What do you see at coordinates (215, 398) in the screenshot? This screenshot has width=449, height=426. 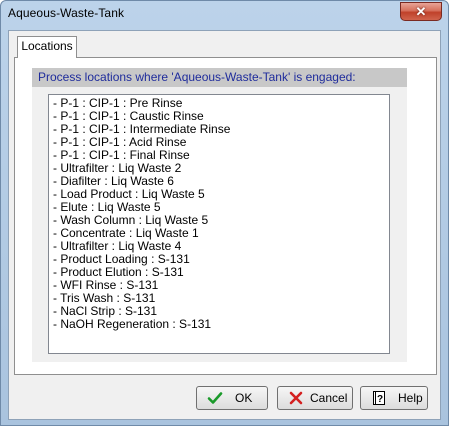 I see `check-icon` at bounding box center [215, 398].